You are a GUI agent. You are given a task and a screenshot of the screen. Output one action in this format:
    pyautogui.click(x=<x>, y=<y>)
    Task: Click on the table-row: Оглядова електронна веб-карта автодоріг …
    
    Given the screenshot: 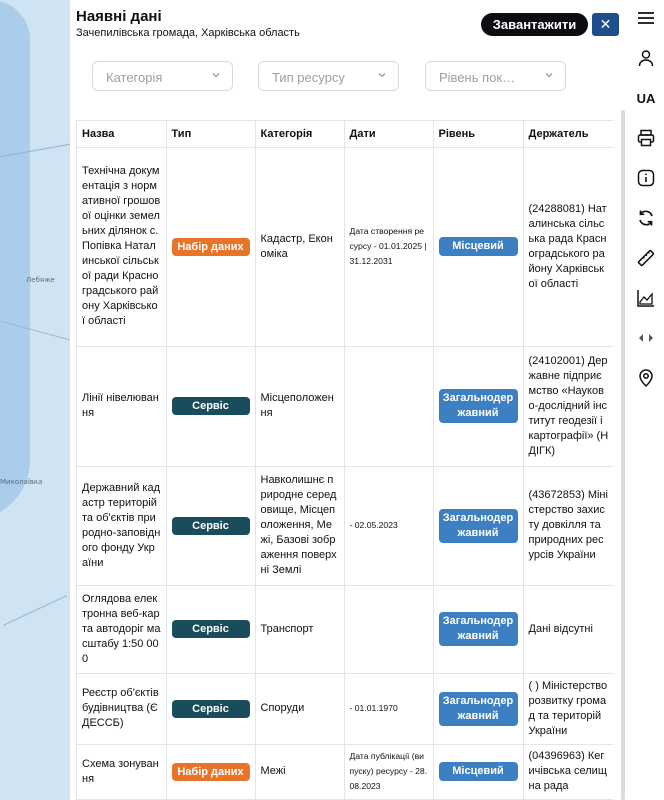 What is the action you would take?
    pyautogui.click(x=345, y=629)
    